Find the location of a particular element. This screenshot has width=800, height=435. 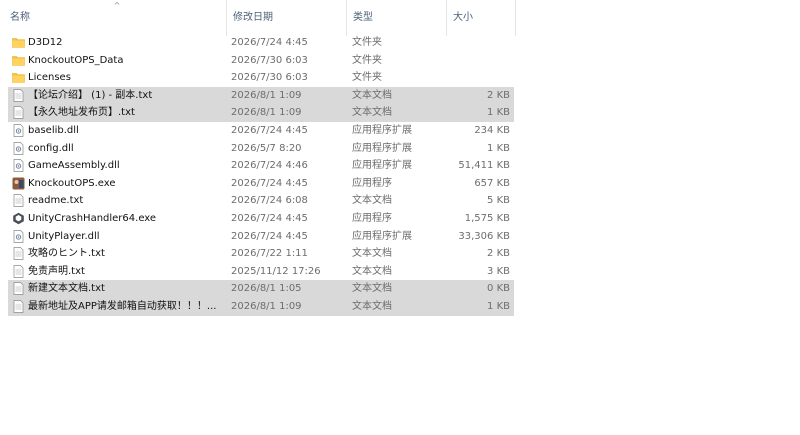

game-app-icon is located at coordinates (18, 183).